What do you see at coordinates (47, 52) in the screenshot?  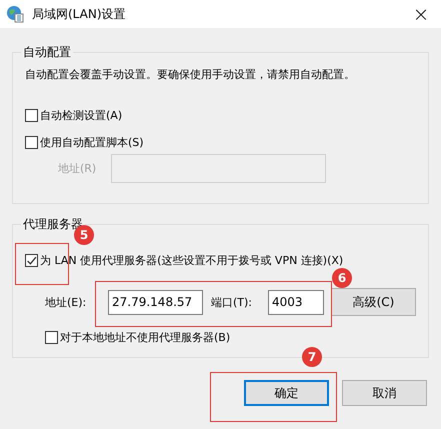 I see `group-title: 自动配置` at bounding box center [47, 52].